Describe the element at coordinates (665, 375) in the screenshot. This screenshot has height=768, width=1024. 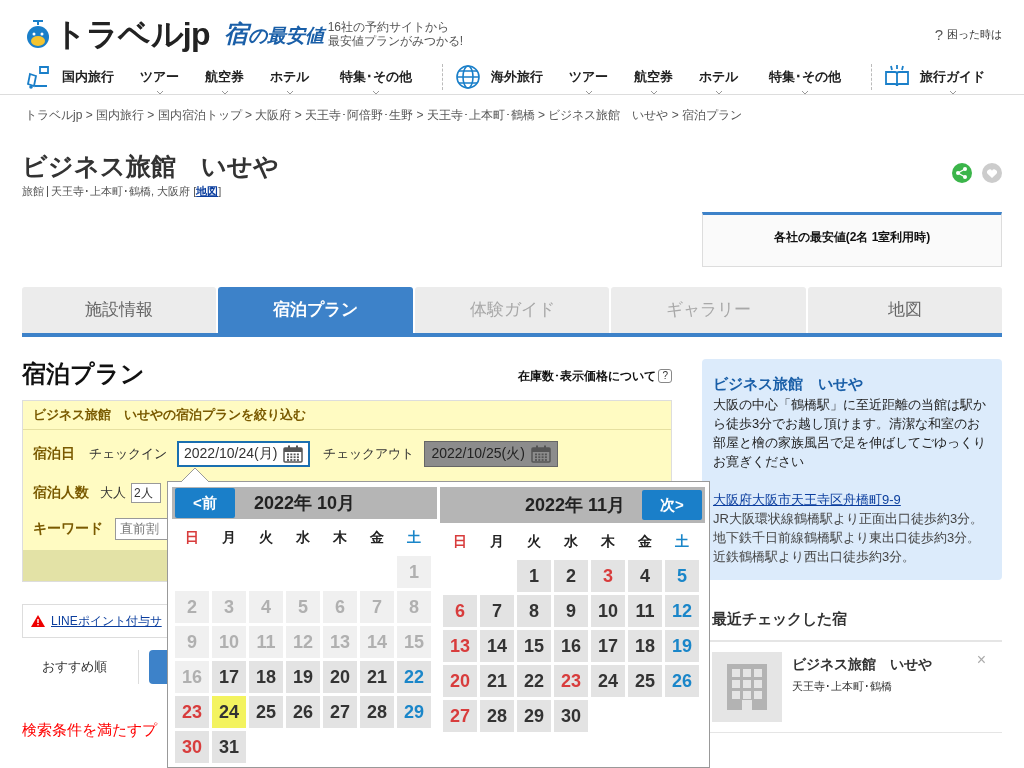
I see `help-badge: ?` at that location.